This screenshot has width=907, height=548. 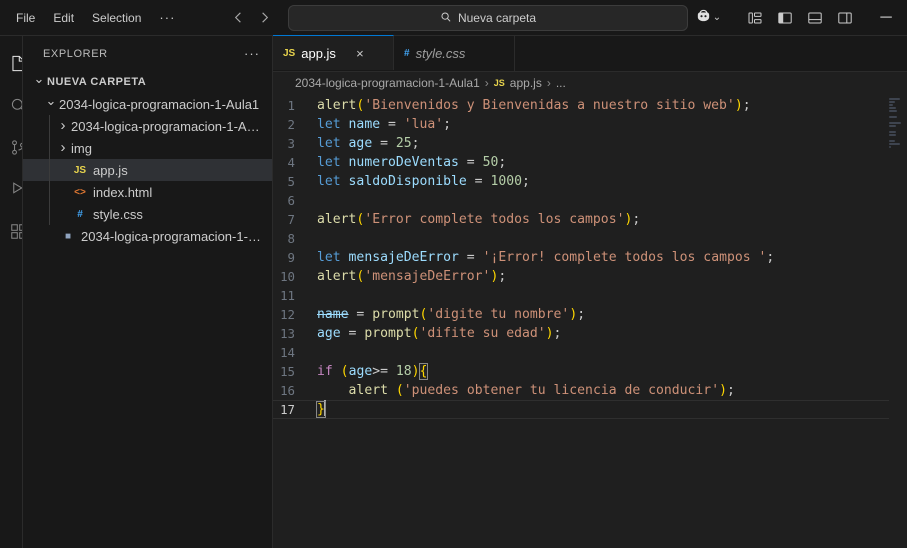 What do you see at coordinates (13, 189) in the screenshot?
I see `activity-run-debug-icon` at bounding box center [13, 189].